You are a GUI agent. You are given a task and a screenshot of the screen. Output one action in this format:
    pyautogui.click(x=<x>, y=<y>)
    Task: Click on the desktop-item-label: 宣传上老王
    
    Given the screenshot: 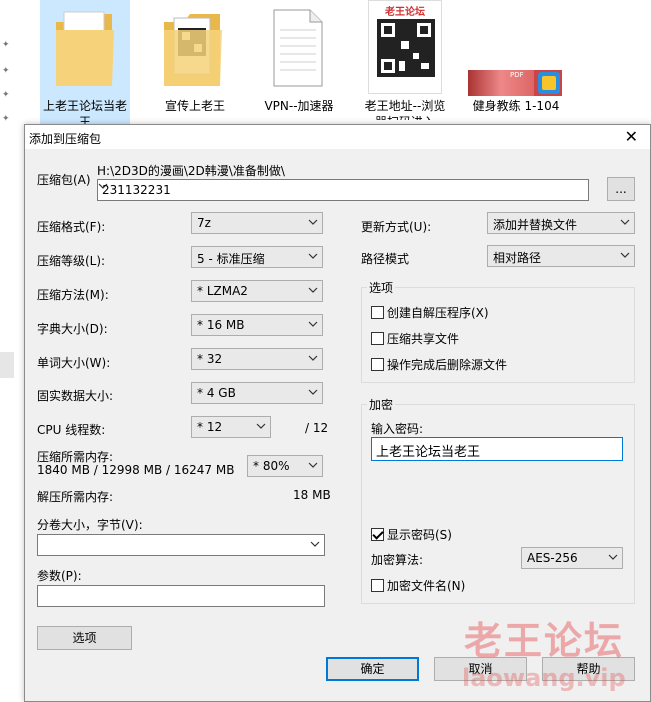 What is the action you would take?
    pyautogui.click(x=194, y=106)
    